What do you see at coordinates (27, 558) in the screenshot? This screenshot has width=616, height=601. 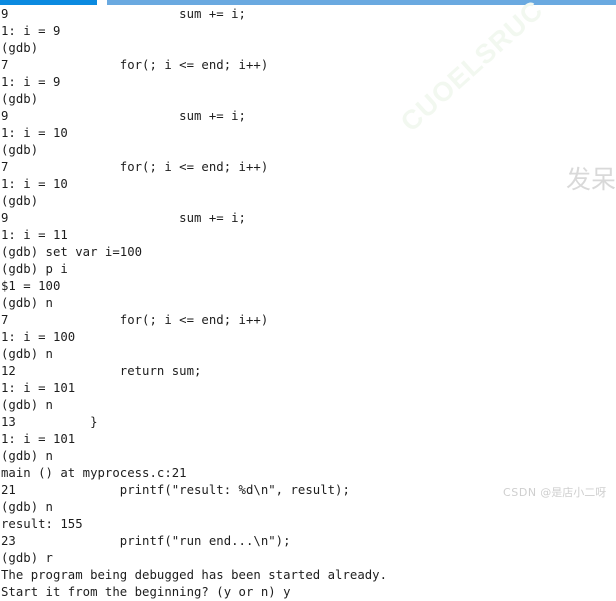 I see `terminal-line: (gdb) r` at bounding box center [27, 558].